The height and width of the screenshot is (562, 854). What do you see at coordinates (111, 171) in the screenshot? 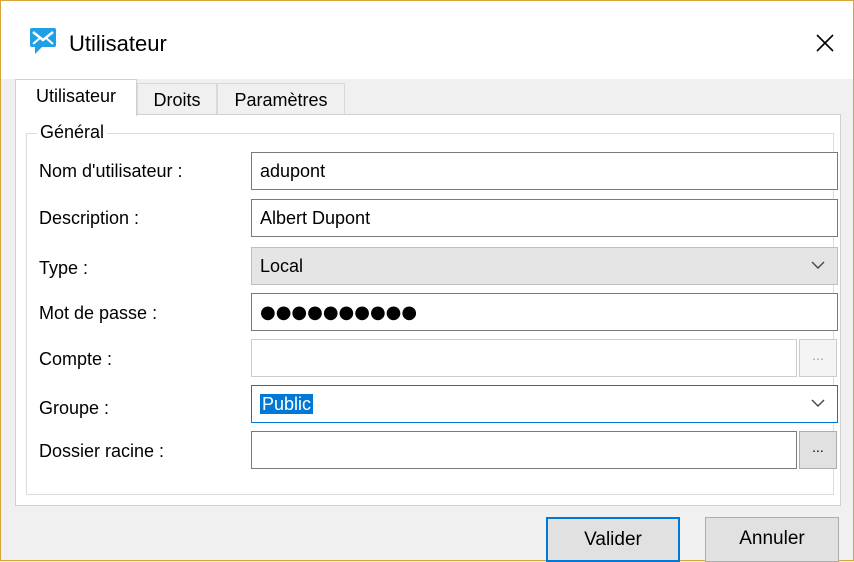
I see `username-label: Nom d'utilisateur :` at bounding box center [111, 171].